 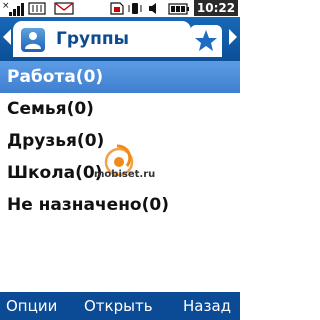 What do you see at coordinates (92, 39) in the screenshot?
I see `page-title: Группы` at bounding box center [92, 39].